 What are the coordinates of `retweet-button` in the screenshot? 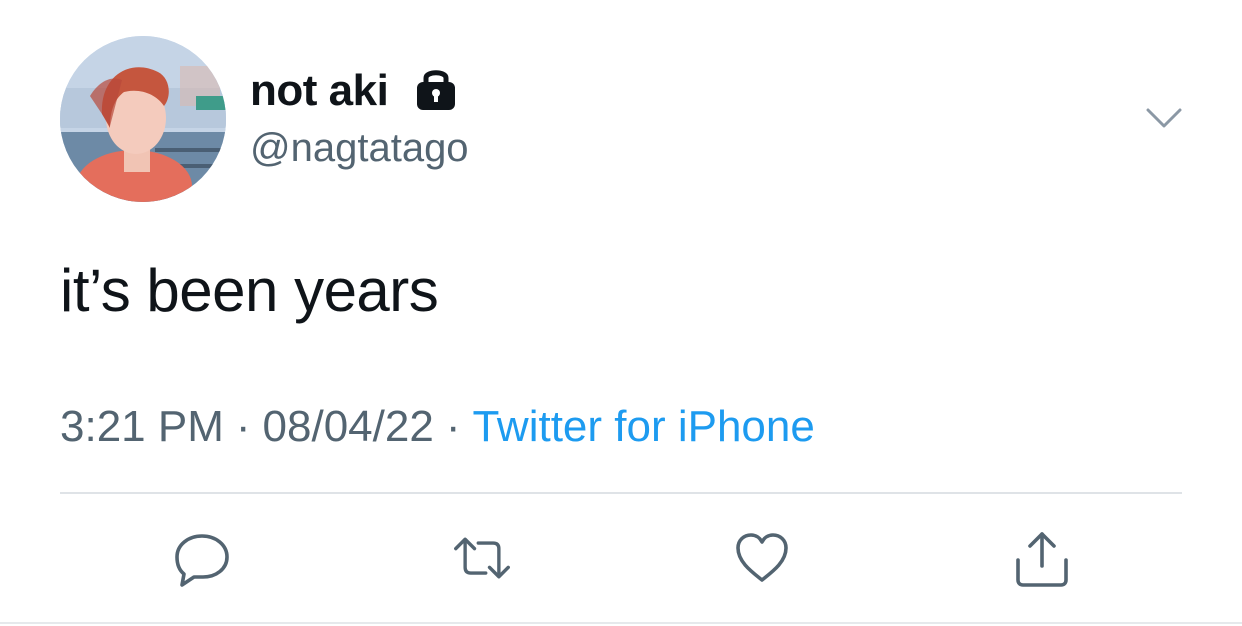 It's located at (482, 558).